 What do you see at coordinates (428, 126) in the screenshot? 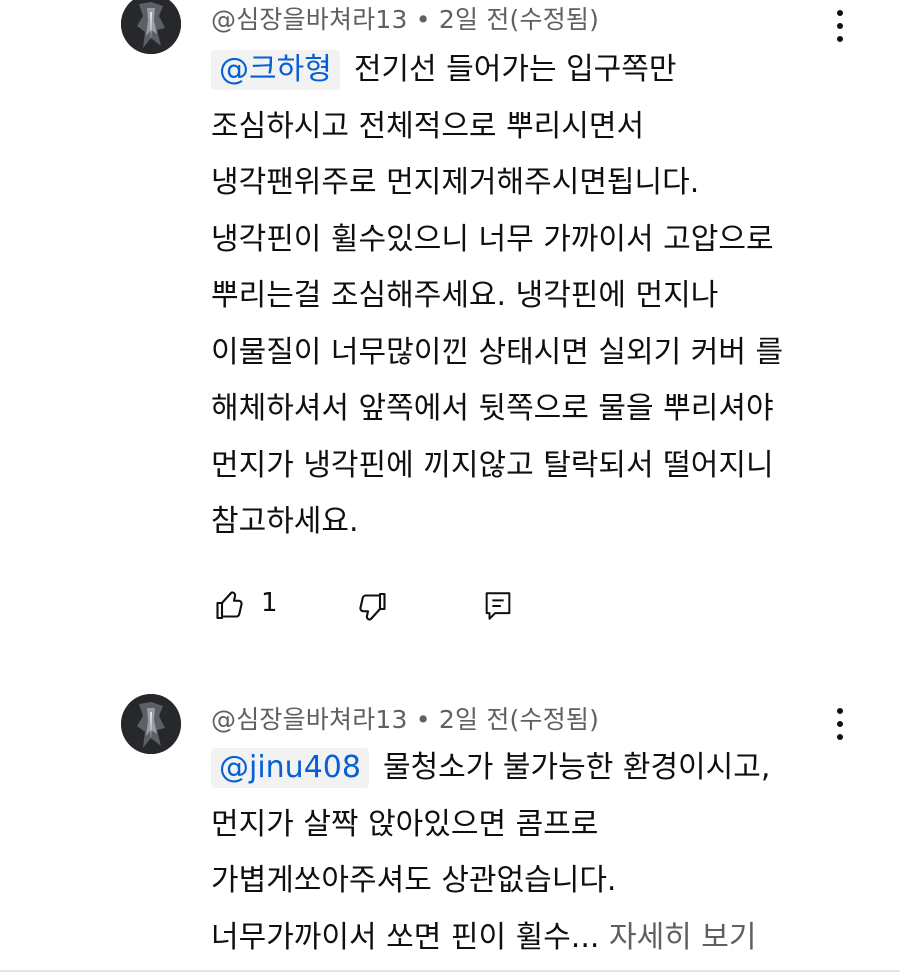
I see `comment-line: 조심하시고 전체적으로 뿌리시면서` at bounding box center [428, 126].